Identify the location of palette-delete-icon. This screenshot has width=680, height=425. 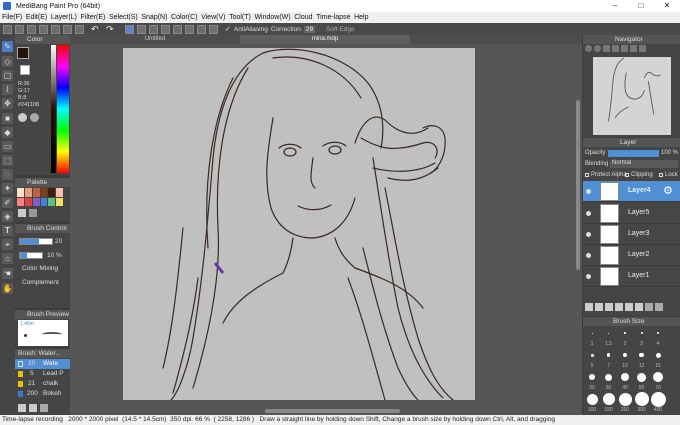
(33, 213).